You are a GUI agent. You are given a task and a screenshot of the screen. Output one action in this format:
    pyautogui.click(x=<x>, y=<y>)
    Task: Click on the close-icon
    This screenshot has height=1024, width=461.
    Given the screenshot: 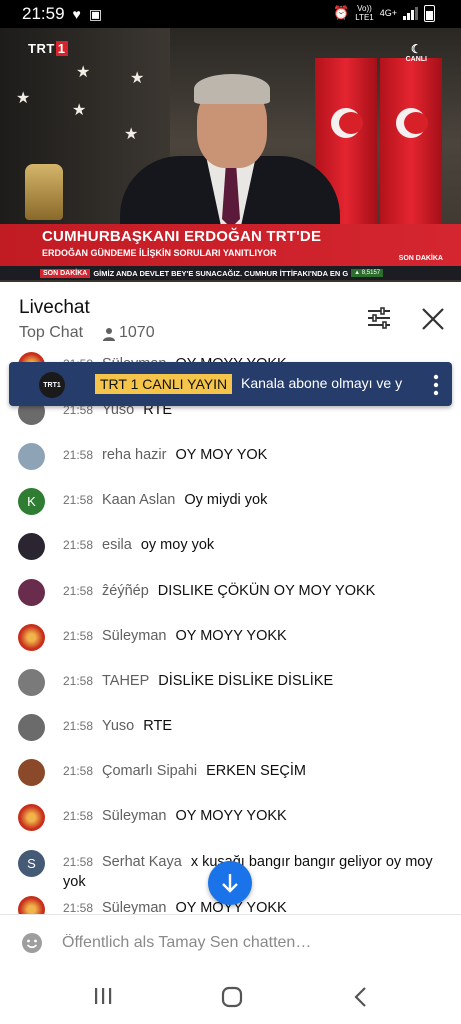 What is the action you would take?
    pyautogui.click(x=433, y=319)
    